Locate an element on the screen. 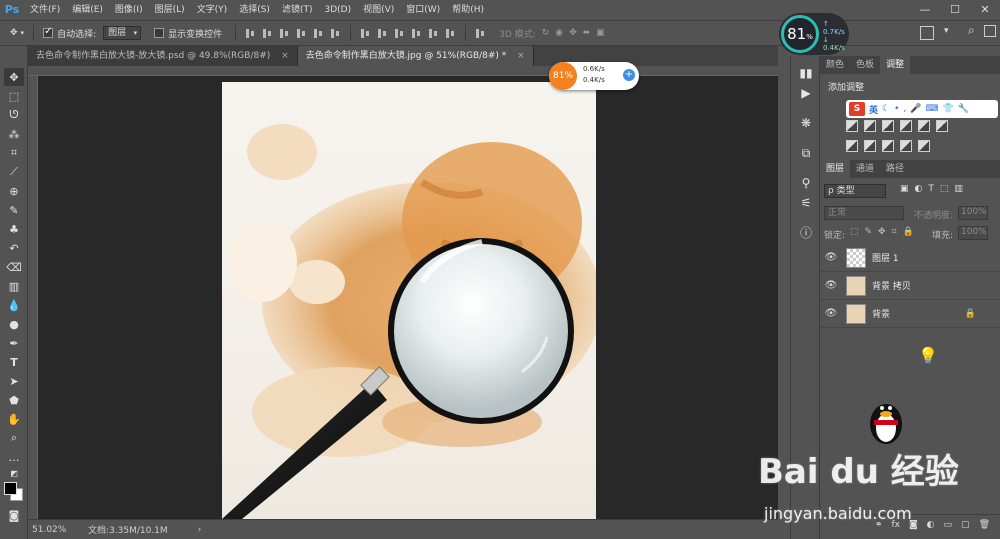  ime-toolbar: S 英 ☾•,🎤⌨👕🔧 is located at coordinates (922, 109).